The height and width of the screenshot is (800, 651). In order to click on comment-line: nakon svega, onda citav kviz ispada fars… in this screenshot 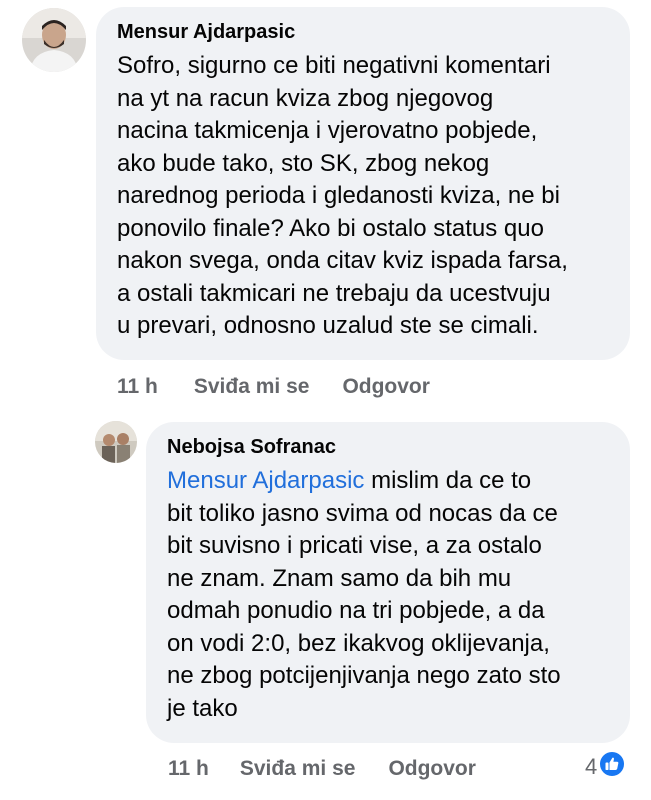, I will do `click(342, 260)`.